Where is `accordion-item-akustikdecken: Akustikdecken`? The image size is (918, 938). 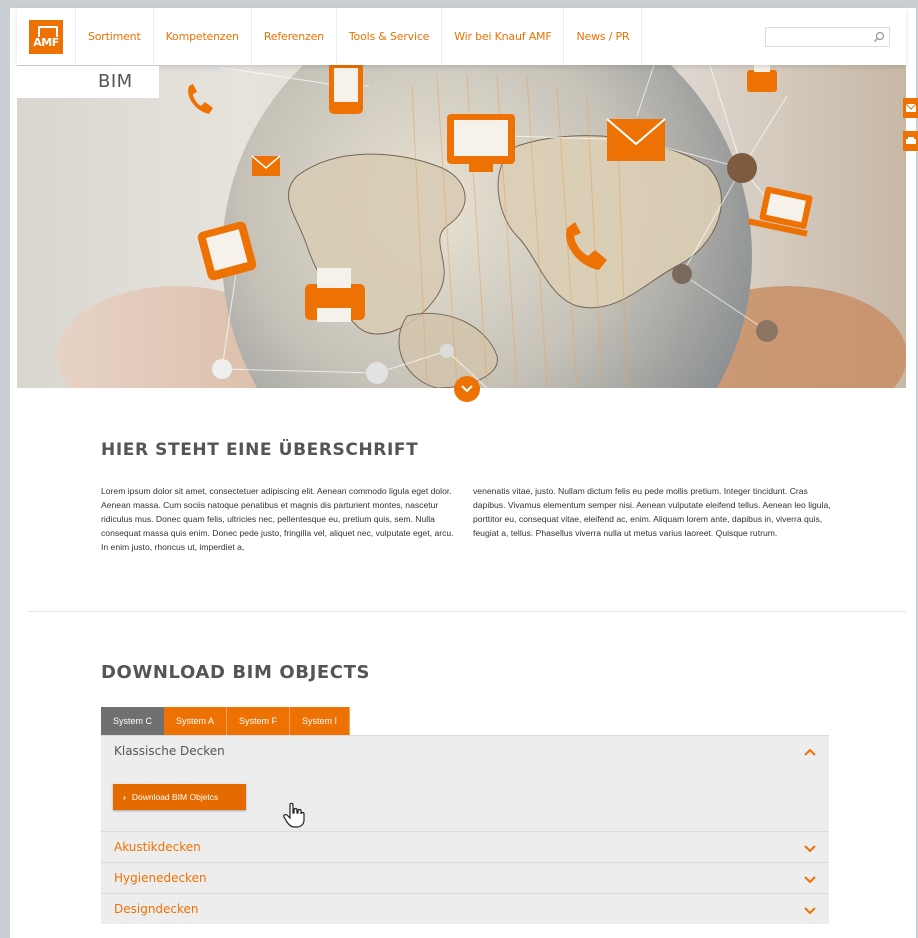 accordion-item-akustikdecken: Akustikdecken is located at coordinates (465, 846).